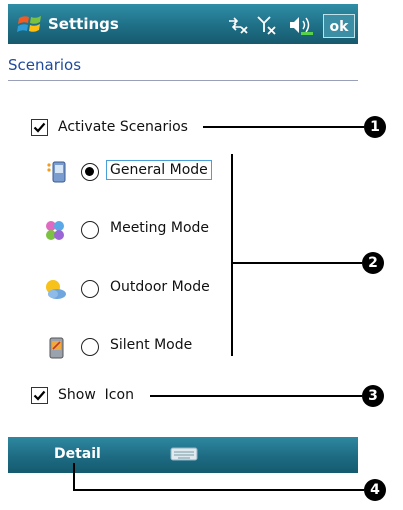  Describe the element at coordinates (159, 228) in the screenshot. I see `meeting-mode-label: Meeting Mode` at that location.